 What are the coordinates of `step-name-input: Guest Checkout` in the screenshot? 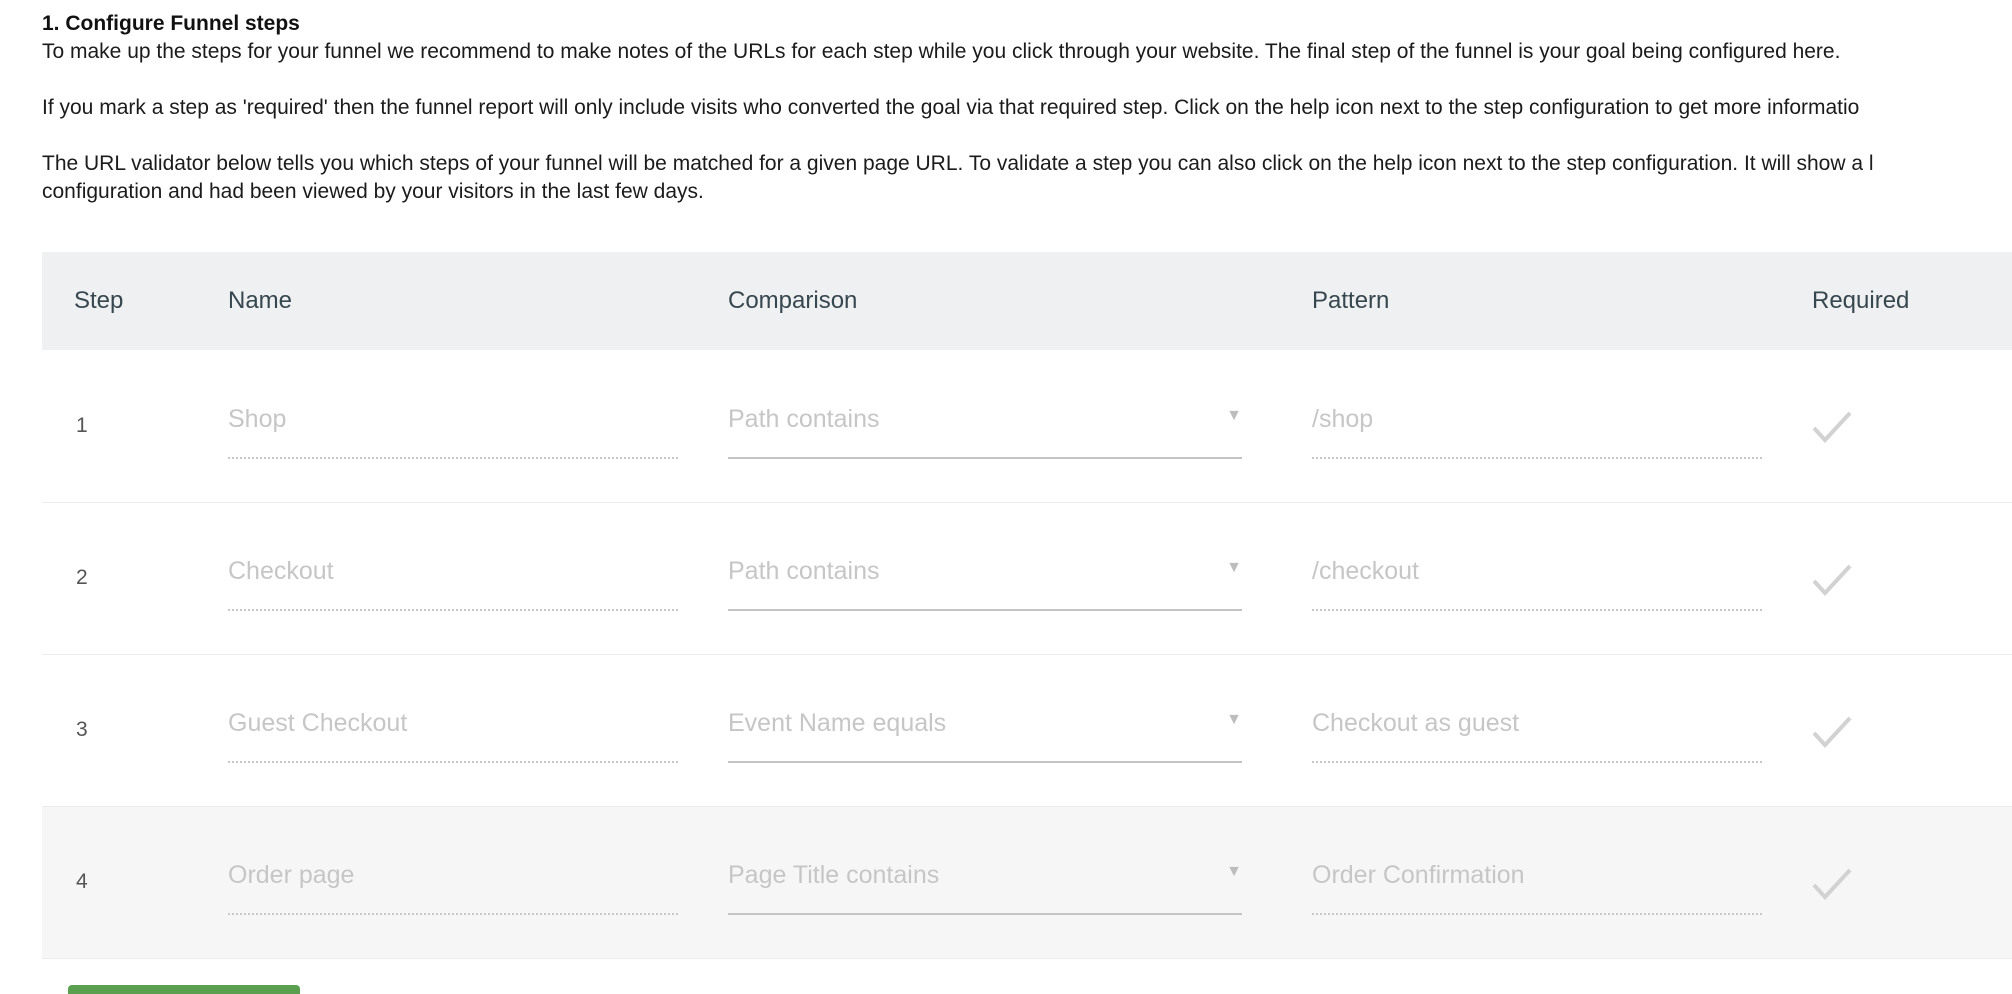 It's located at (453, 729).